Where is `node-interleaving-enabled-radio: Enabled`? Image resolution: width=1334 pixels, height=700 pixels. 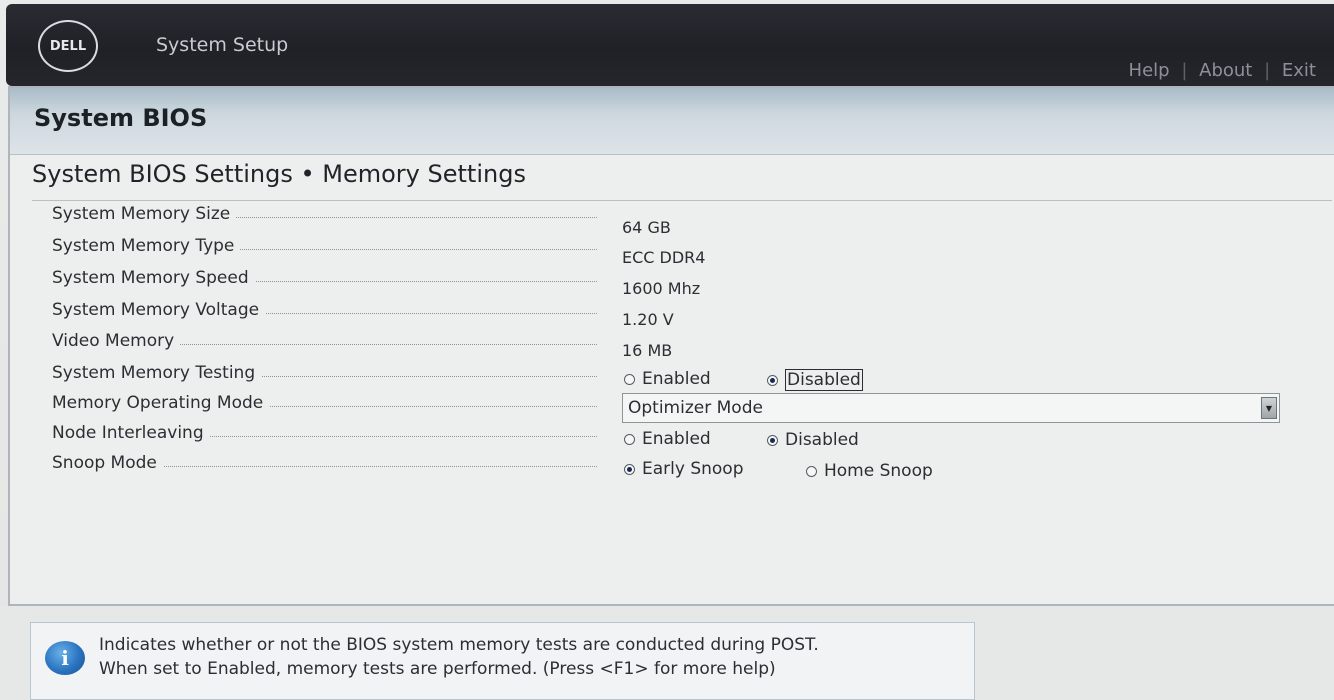
node-interleaving-enabled-radio: Enabled is located at coordinates (667, 439).